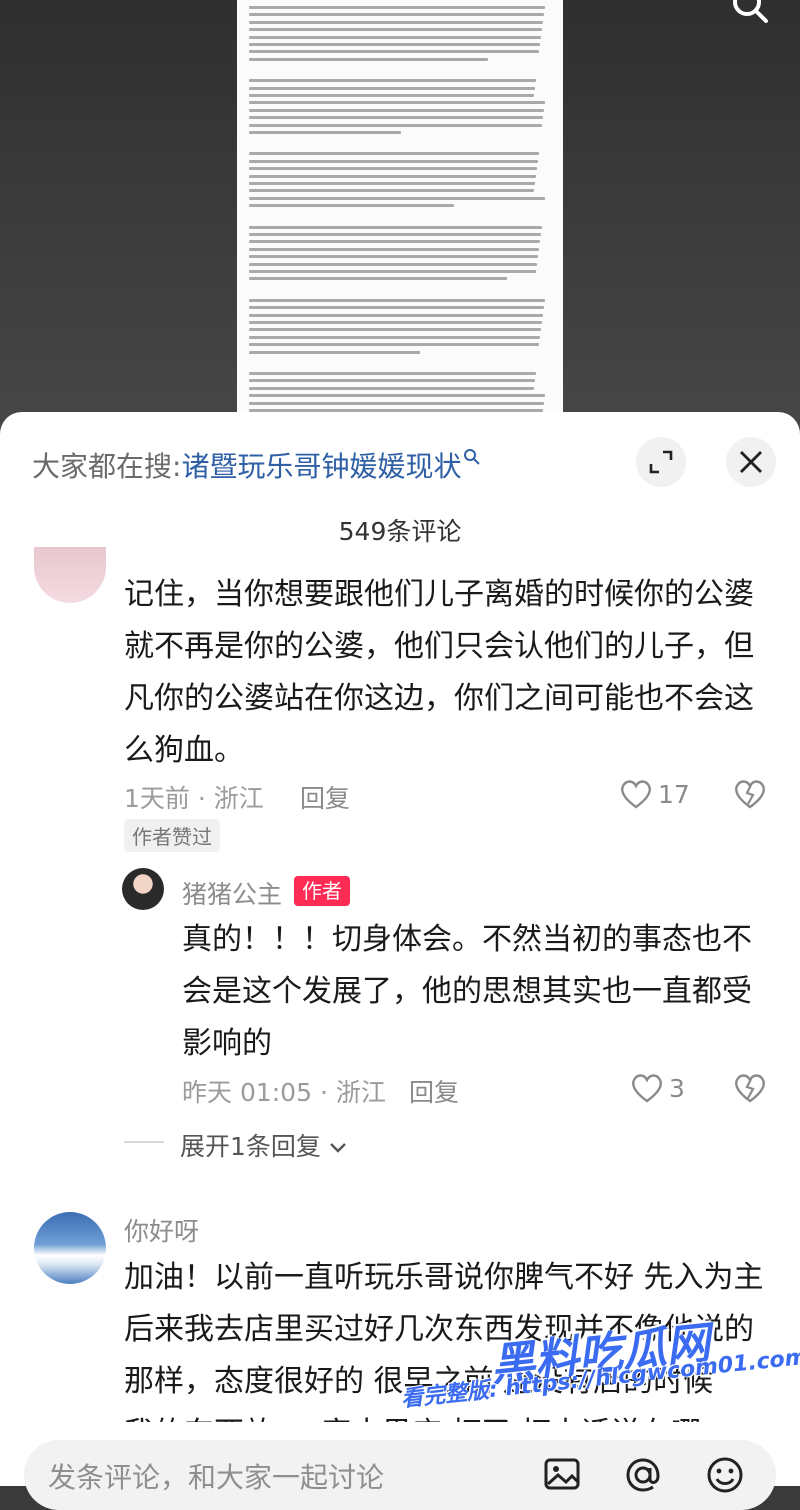  I want to click on document-image, so click(400, 215).